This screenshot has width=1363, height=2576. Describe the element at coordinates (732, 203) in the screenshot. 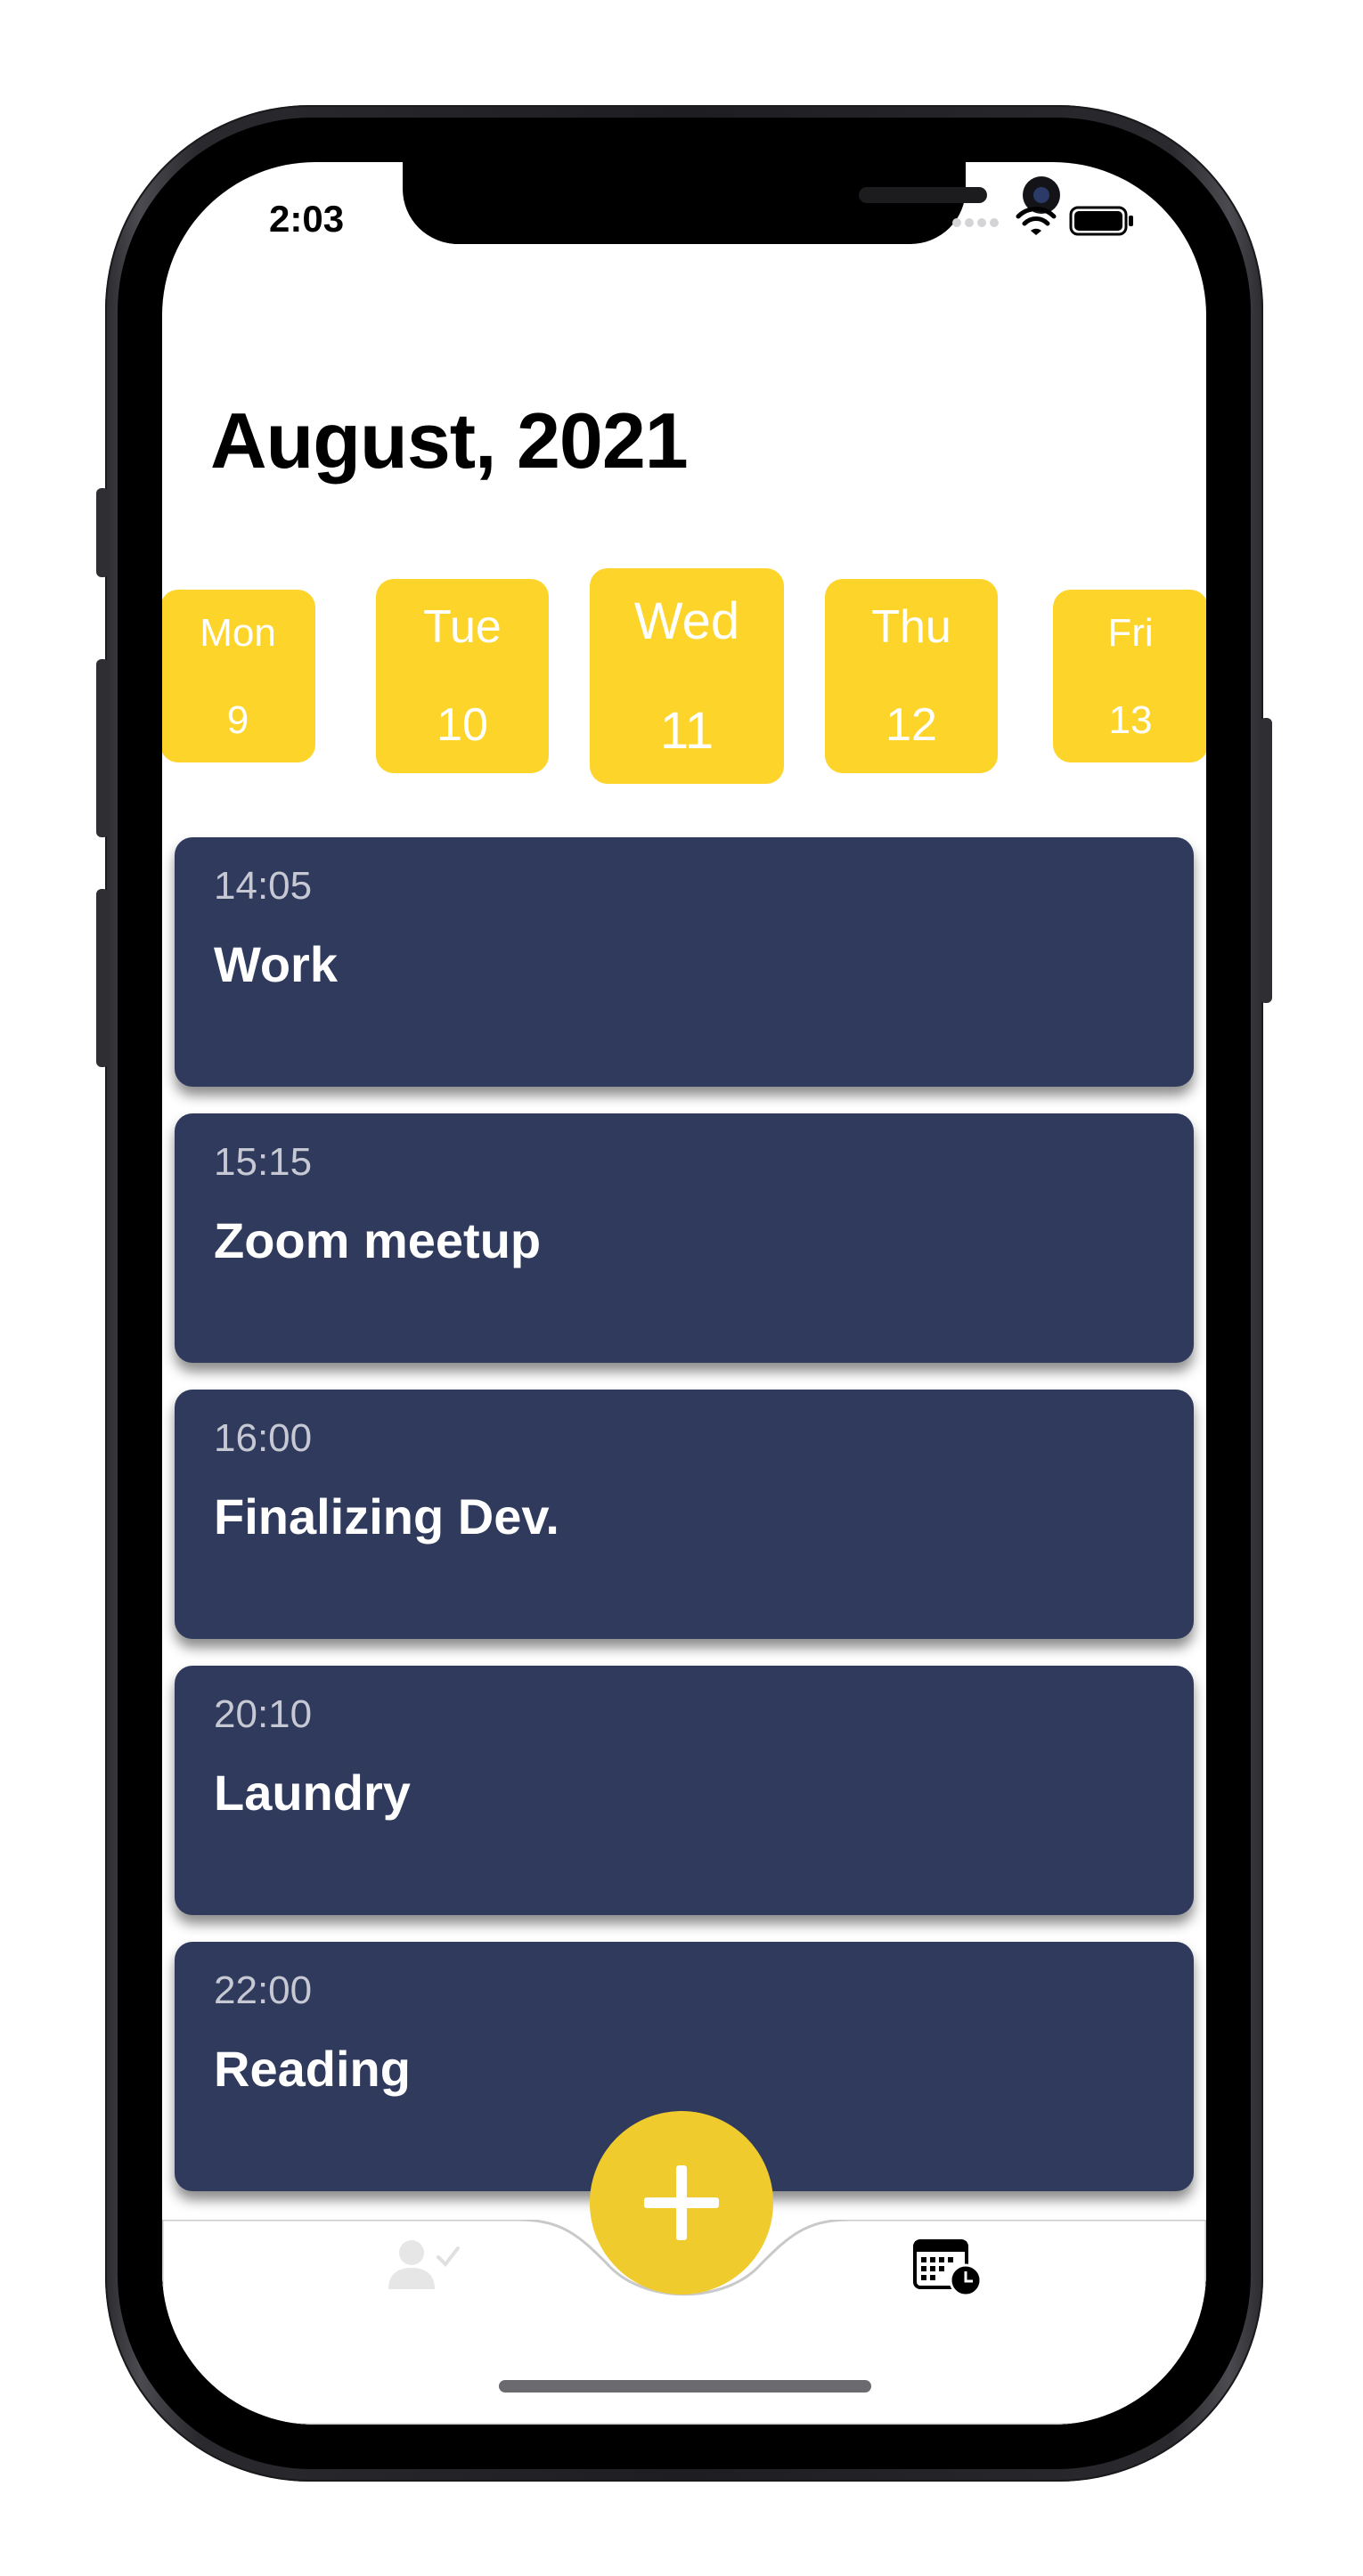

I see `notch` at that location.